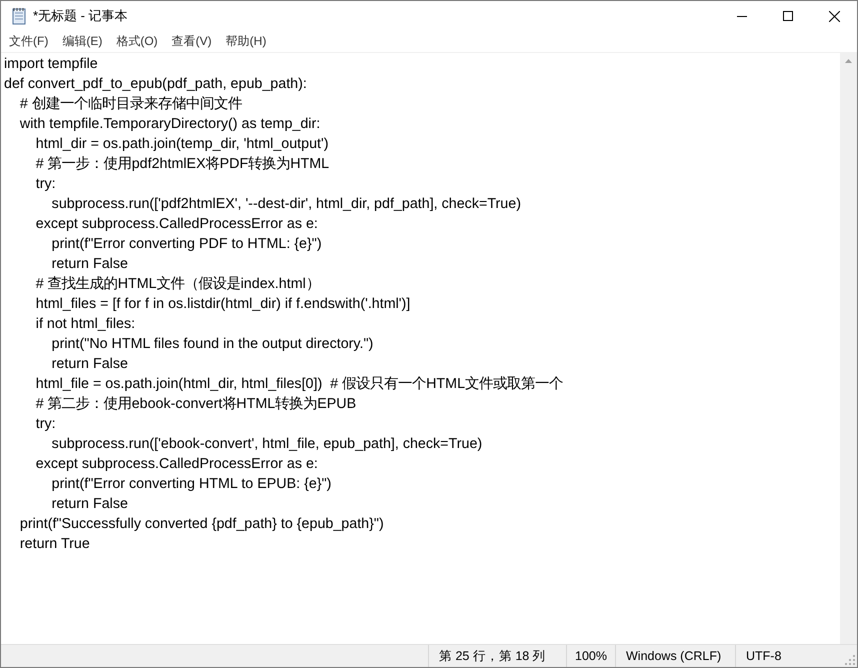 This screenshot has height=668, width=858. I want to click on code-line: print(f"Error converting HTML to EPUB: {e}"), so click(191, 484).